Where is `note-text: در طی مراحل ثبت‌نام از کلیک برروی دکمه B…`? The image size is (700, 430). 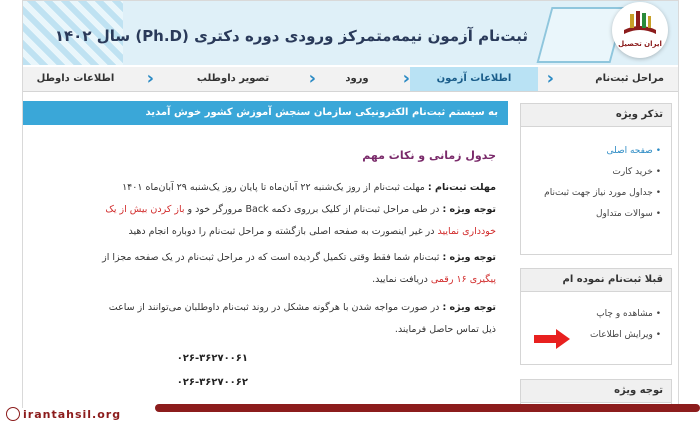 note-text: در طی مراحل ثبت‌نام از کلیک برروی دکمه B… is located at coordinates (313, 209).